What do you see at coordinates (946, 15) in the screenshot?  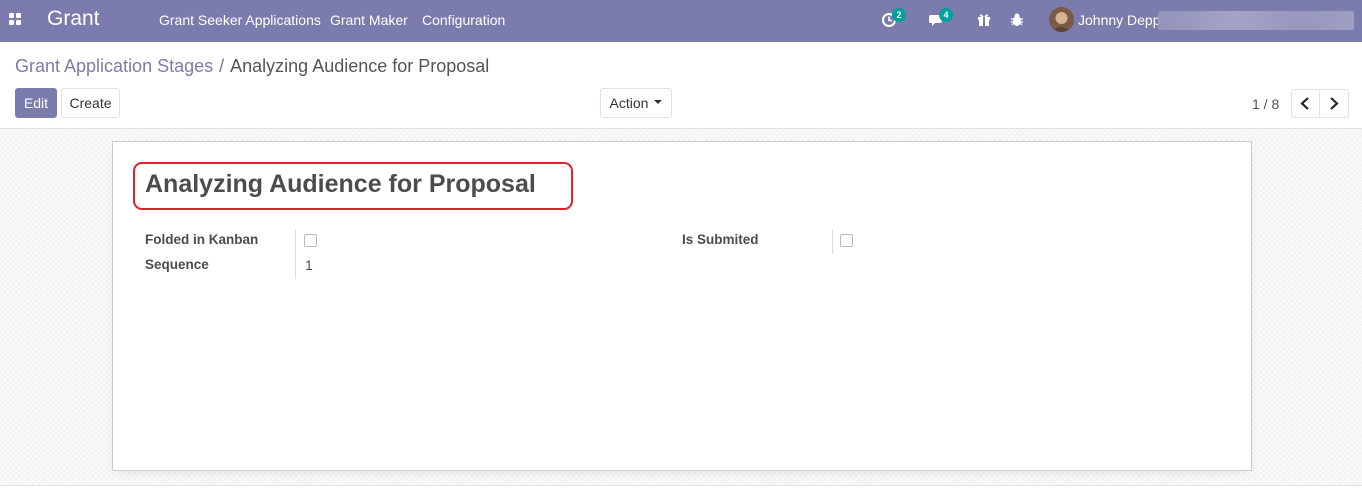 I see `messages-count-badge: 4` at bounding box center [946, 15].